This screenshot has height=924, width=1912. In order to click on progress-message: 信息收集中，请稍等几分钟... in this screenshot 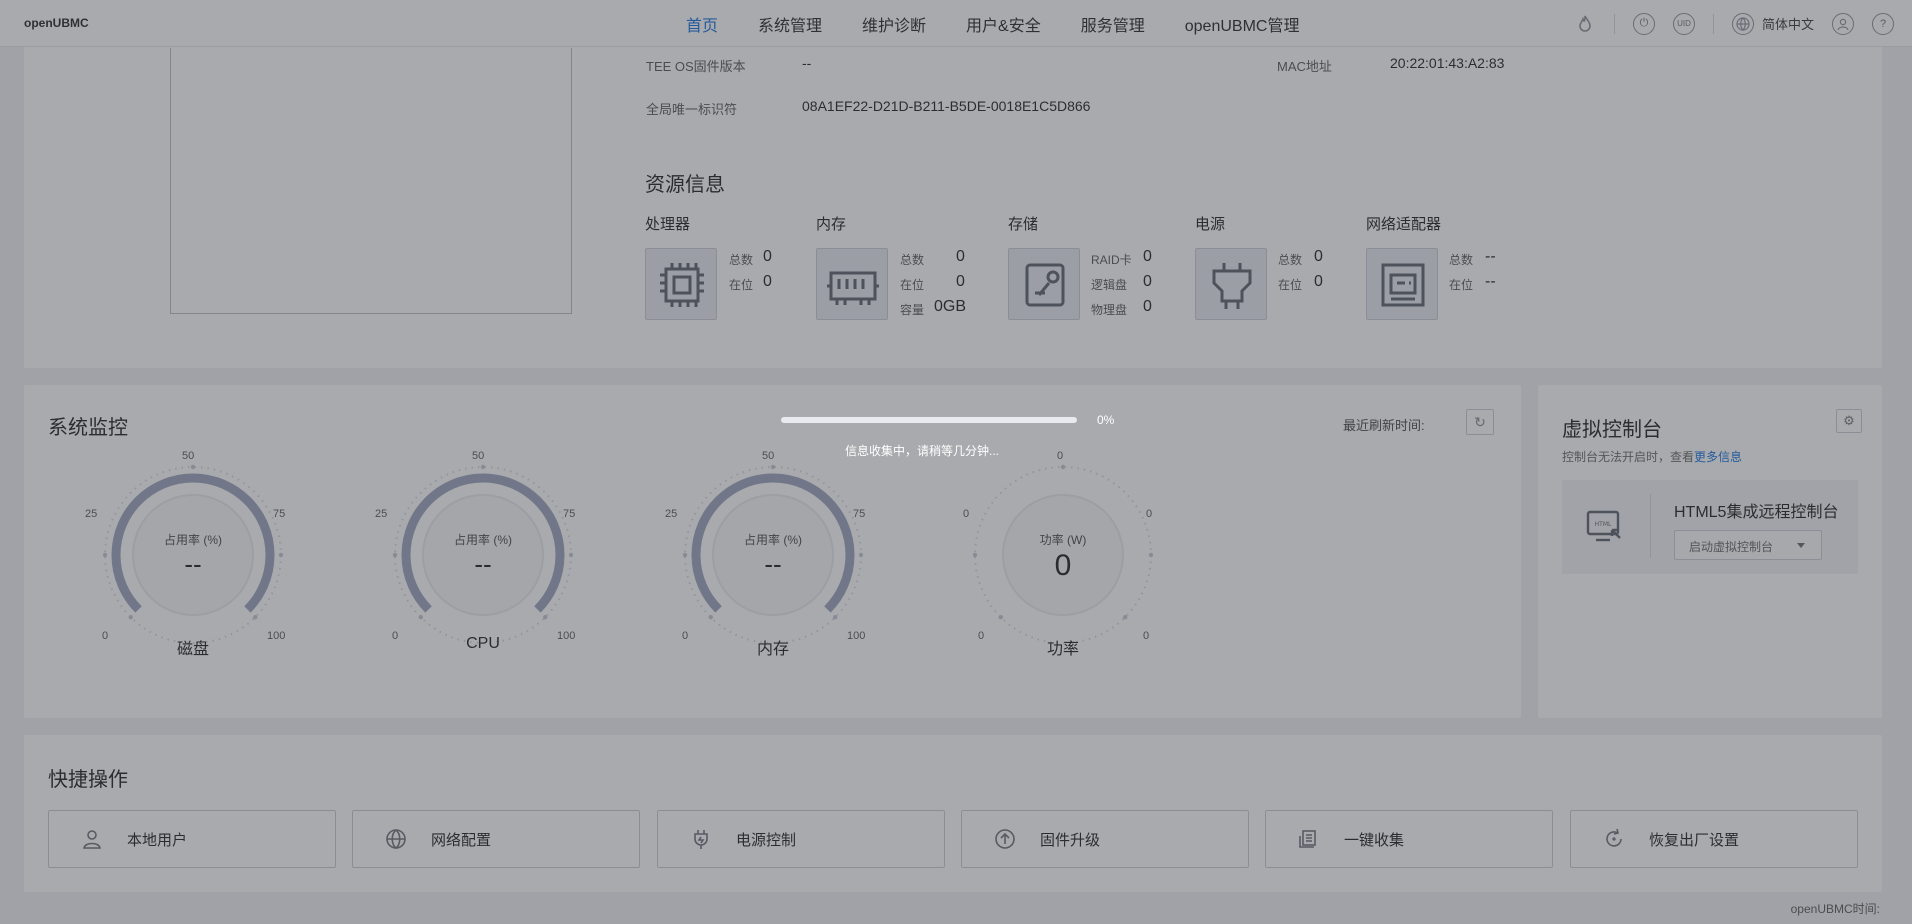, I will do `click(922, 451)`.